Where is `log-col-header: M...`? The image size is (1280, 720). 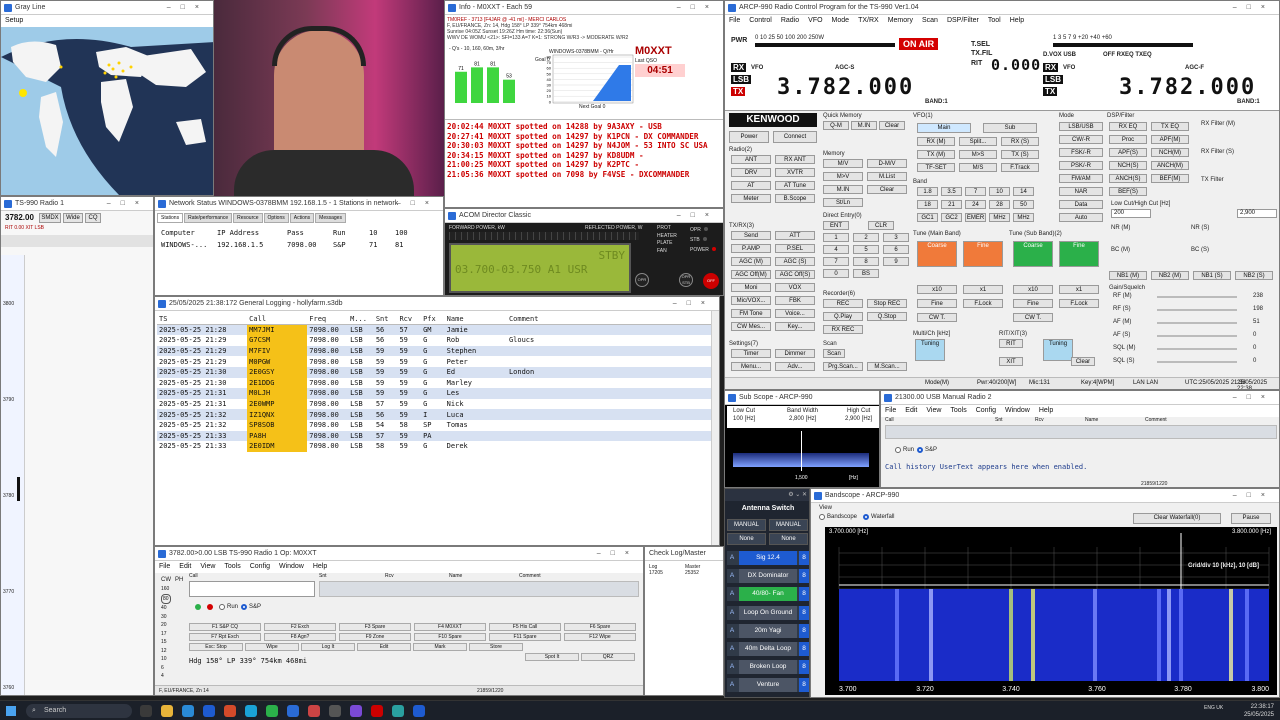 log-col-header: M... is located at coordinates (361, 320).